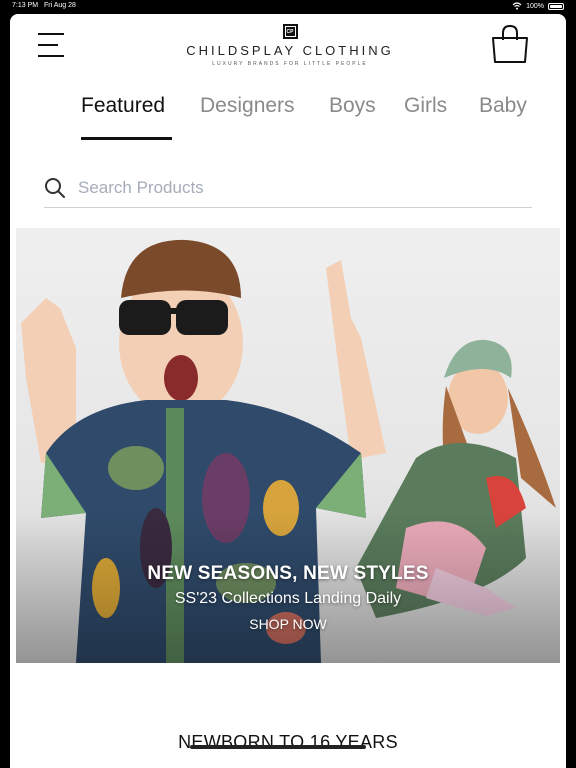 The height and width of the screenshot is (768, 576). What do you see at coordinates (247, 106) in the screenshot?
I see `tab-designers: Designers` at bounding box center [247, 106].